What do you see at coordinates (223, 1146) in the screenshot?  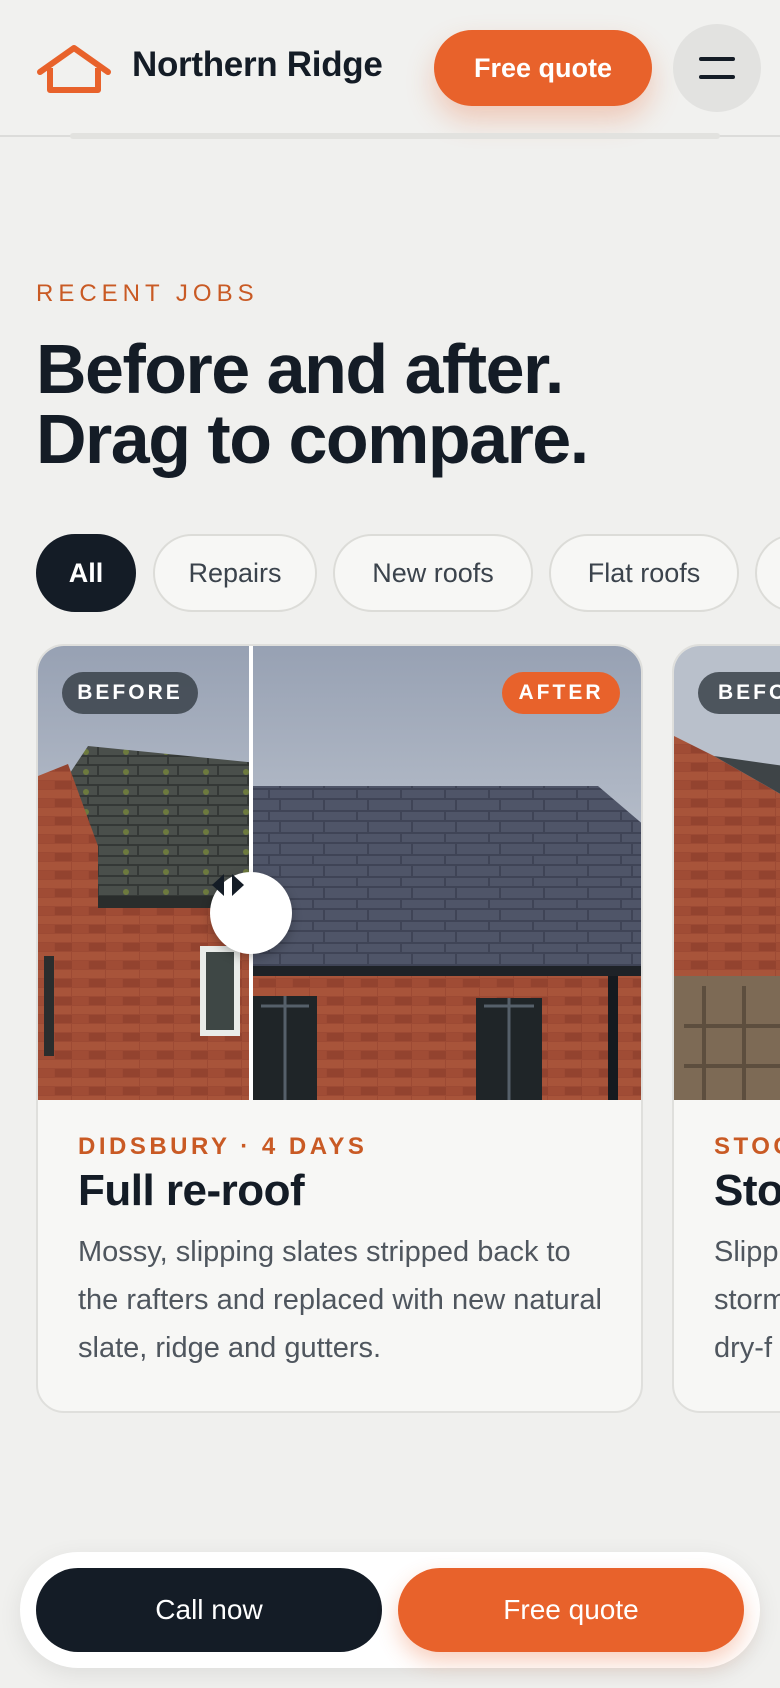 I see `job-meta: DIDSBURY · 4 DAYS` at bounding box center [223, 1146].